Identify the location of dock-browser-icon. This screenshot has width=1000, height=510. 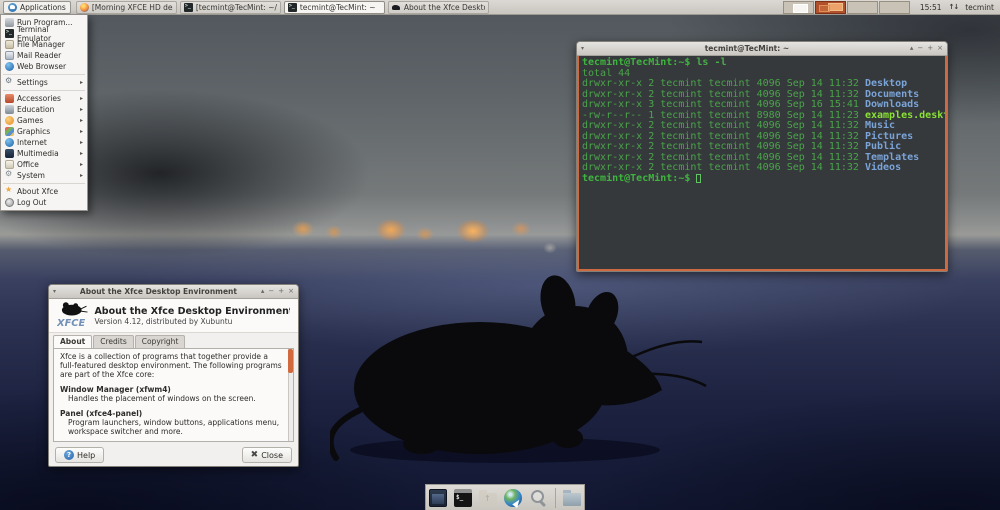
(513, 497).